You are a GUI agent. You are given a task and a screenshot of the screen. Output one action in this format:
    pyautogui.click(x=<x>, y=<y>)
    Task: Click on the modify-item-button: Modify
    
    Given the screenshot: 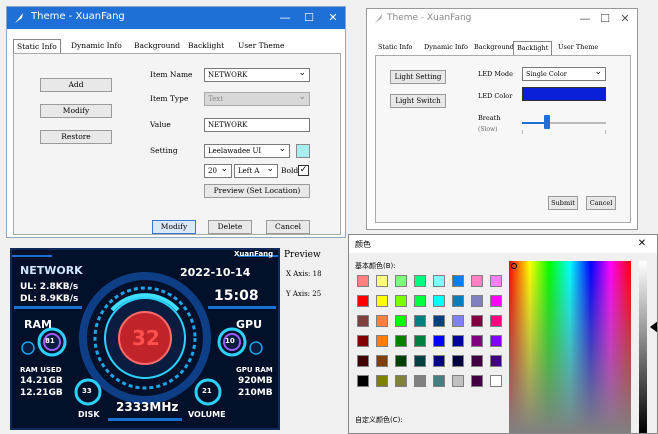 What is the action you would take?
    pyautogui.click(x=76, y=111)
    